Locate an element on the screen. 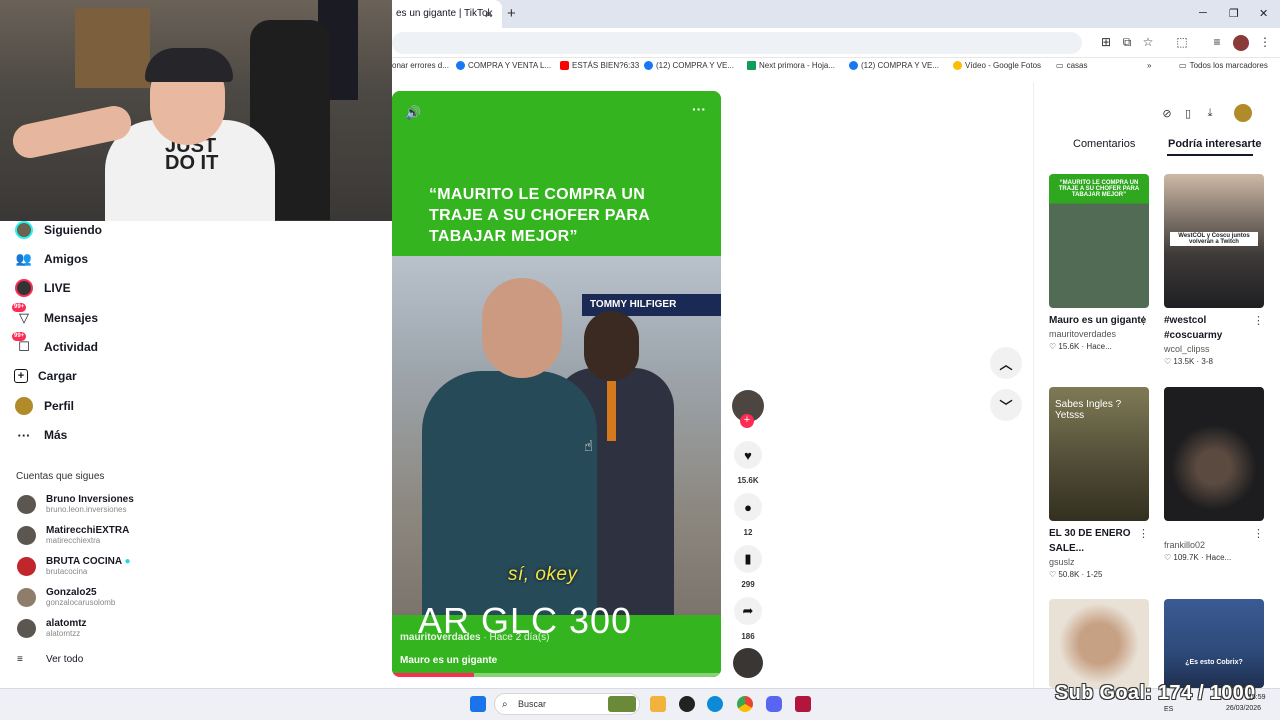 The image size is (1280, 720). taskbar-search-placeholder: Buscar is located at coordinates (532, 704).